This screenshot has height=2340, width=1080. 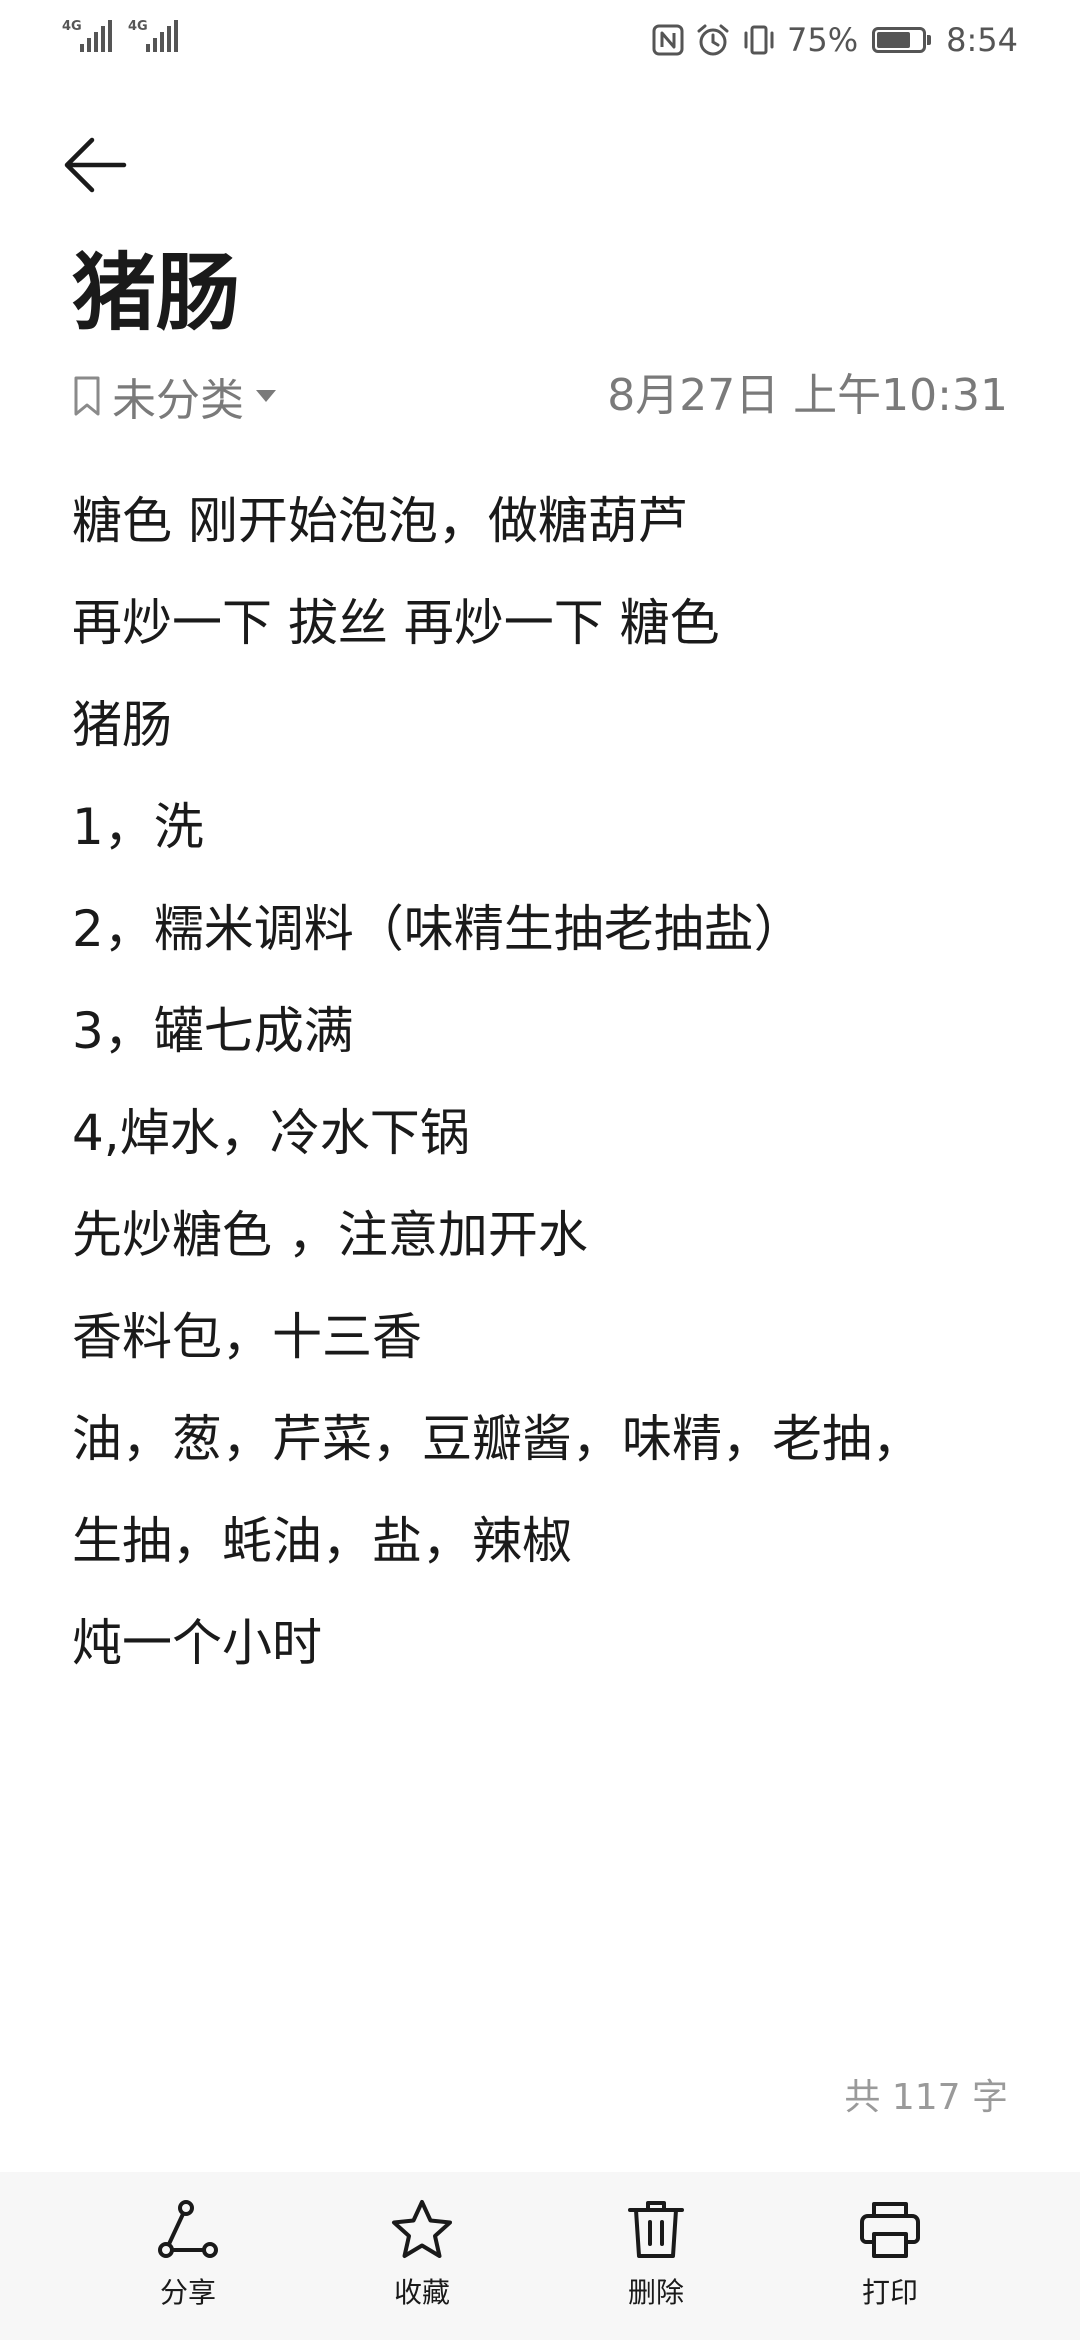 I want to click on battery-percent: 75%, so click(x=823, y=40).